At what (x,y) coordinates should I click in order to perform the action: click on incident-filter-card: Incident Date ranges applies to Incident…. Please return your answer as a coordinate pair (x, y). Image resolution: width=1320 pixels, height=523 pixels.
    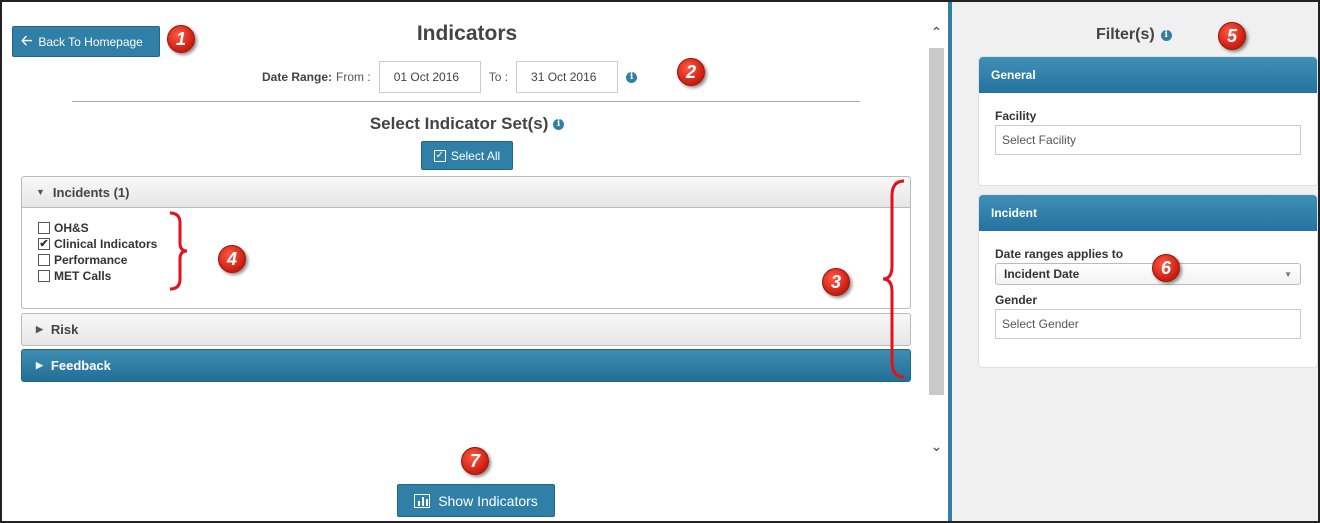
    Looking at the image, I should click on (1148, 281).